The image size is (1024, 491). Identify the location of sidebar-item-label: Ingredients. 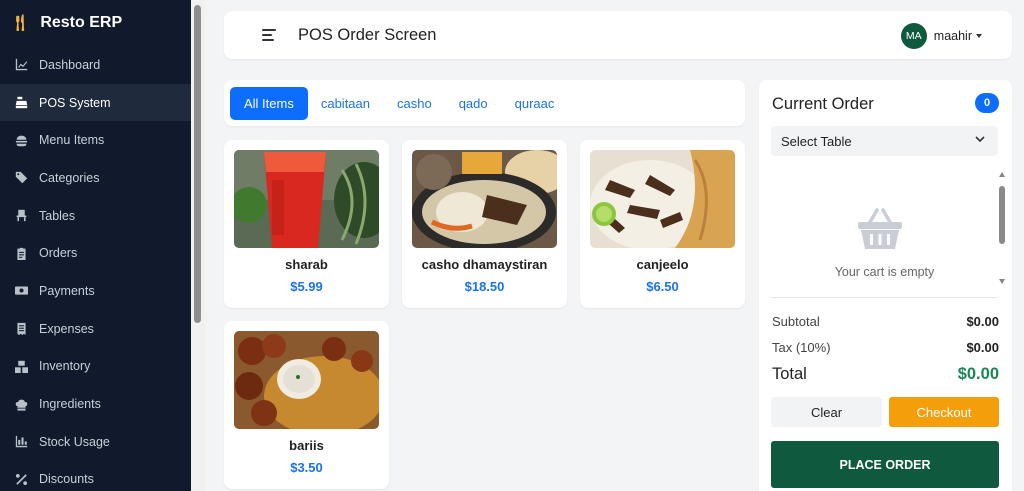
(70, 404).